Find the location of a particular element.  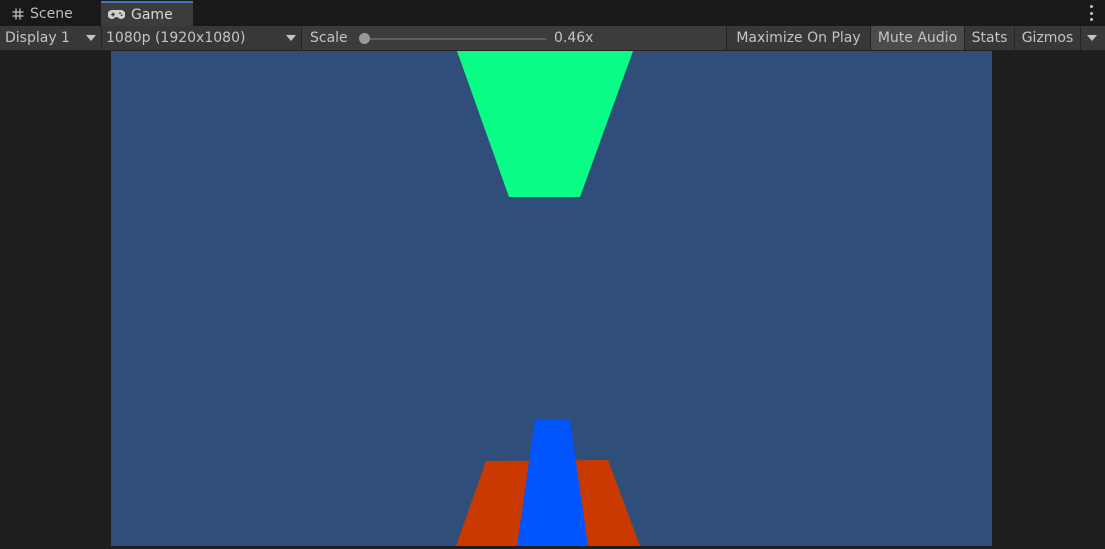

tab-game: Game is located at coordinates (147, 13).